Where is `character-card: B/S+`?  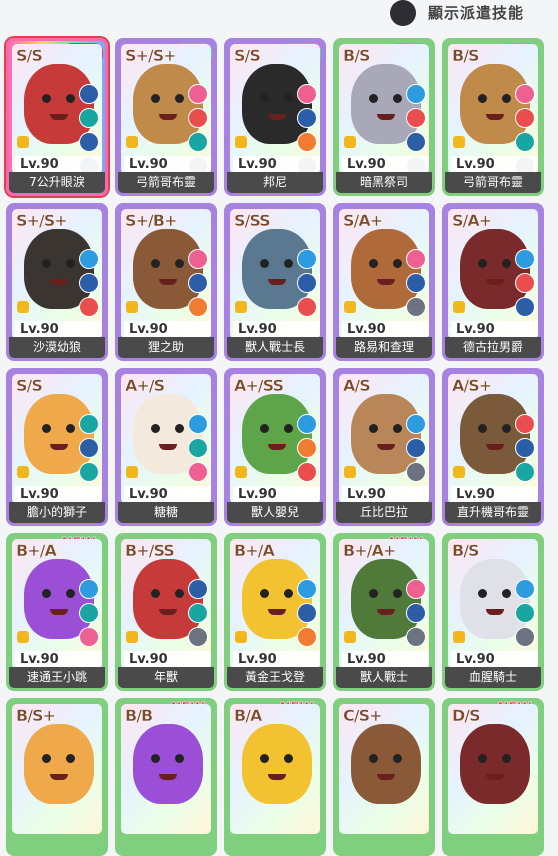 character-card: B/S+ is located at coordinates (57, 777).